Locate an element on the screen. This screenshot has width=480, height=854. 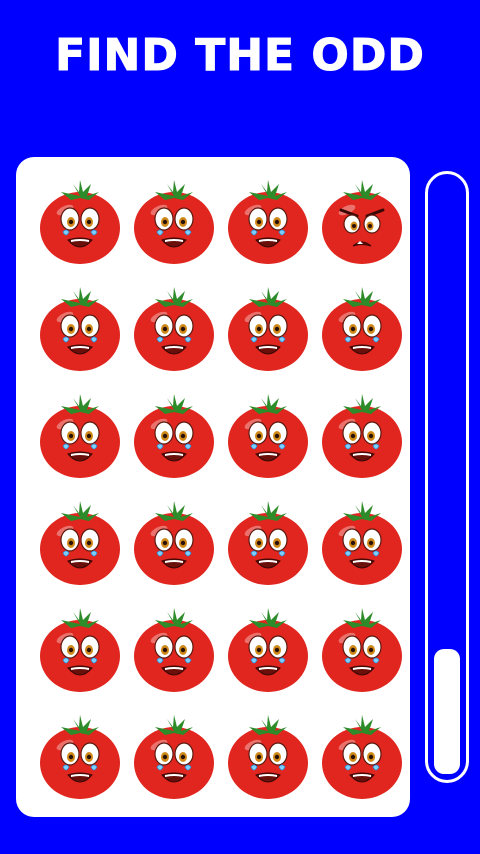
angry-tomato-icon is located at coordinates (362, 222).